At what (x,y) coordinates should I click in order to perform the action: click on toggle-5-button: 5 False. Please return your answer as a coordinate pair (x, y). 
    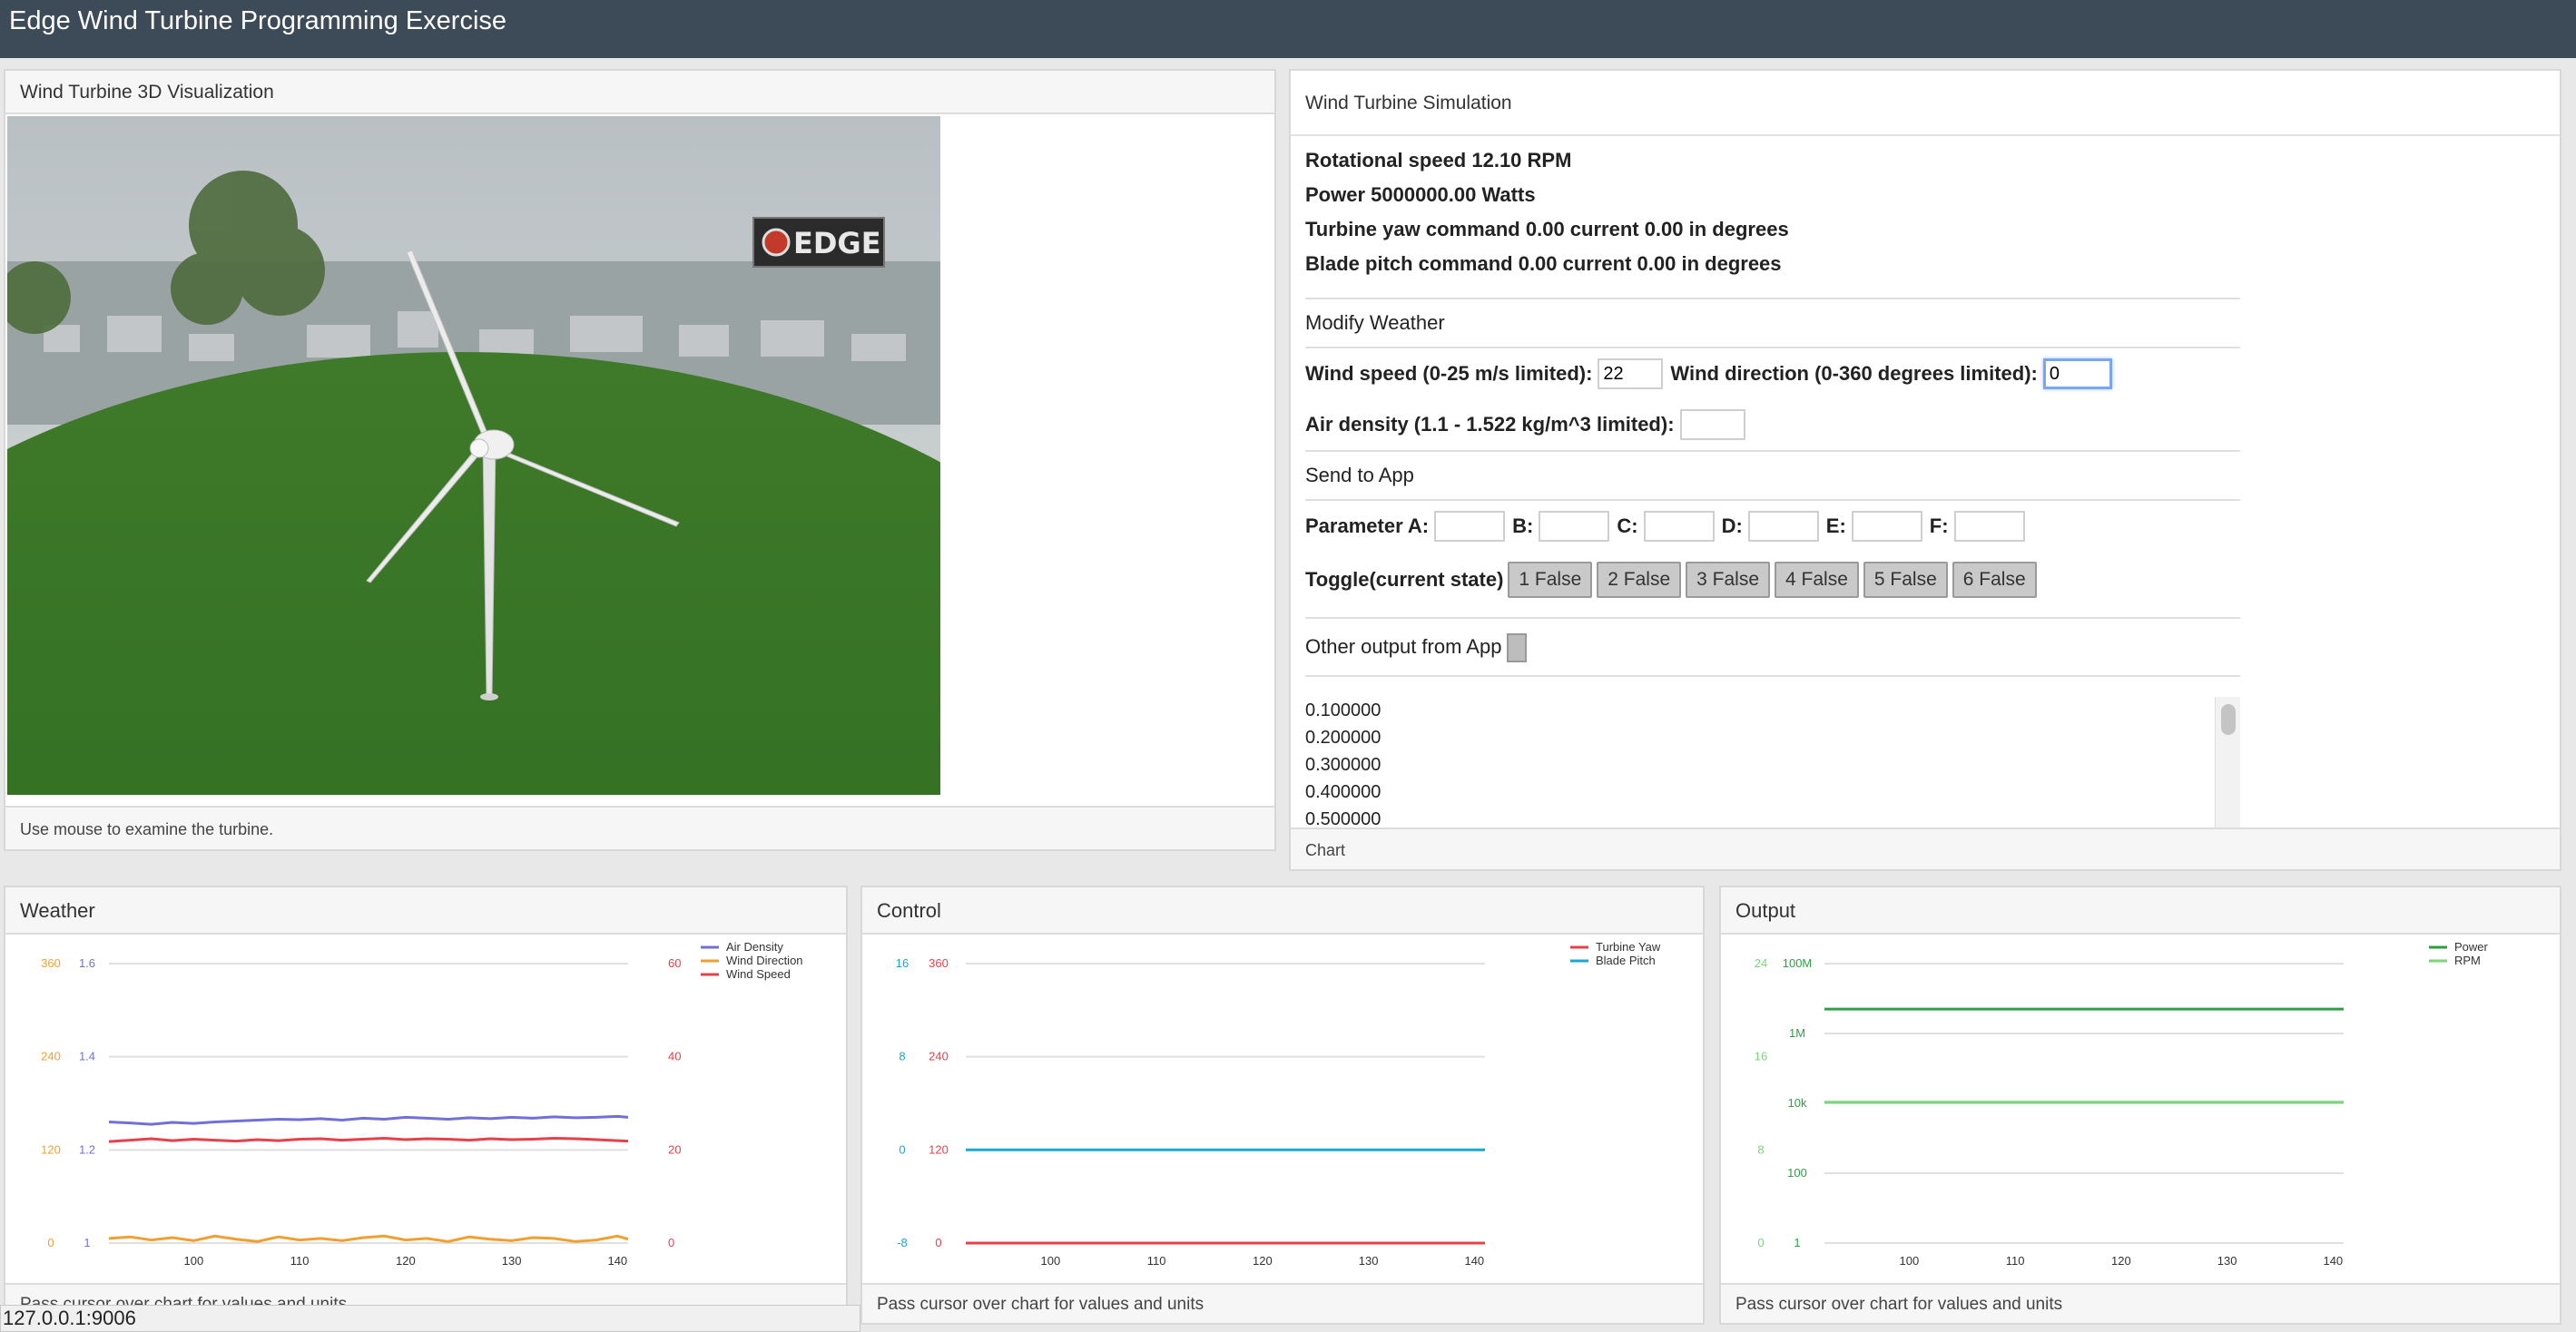
    Looking at the image, I should click on (1905, 580).